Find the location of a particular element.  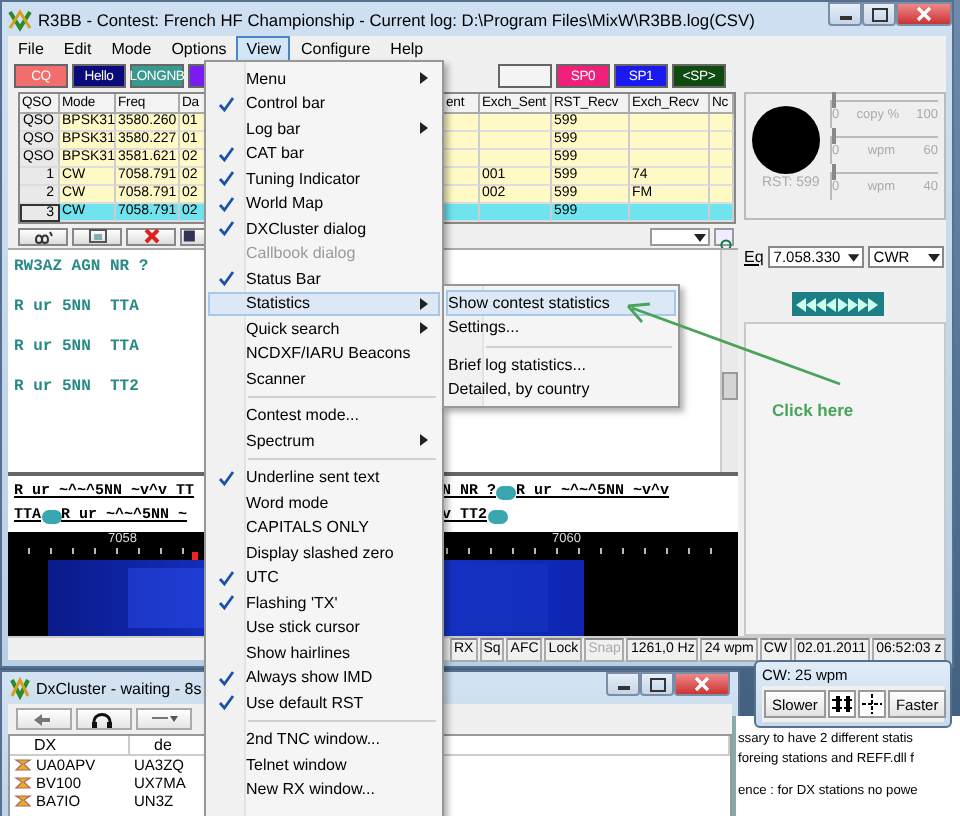

app-icon is located at coordinates (20, 688).